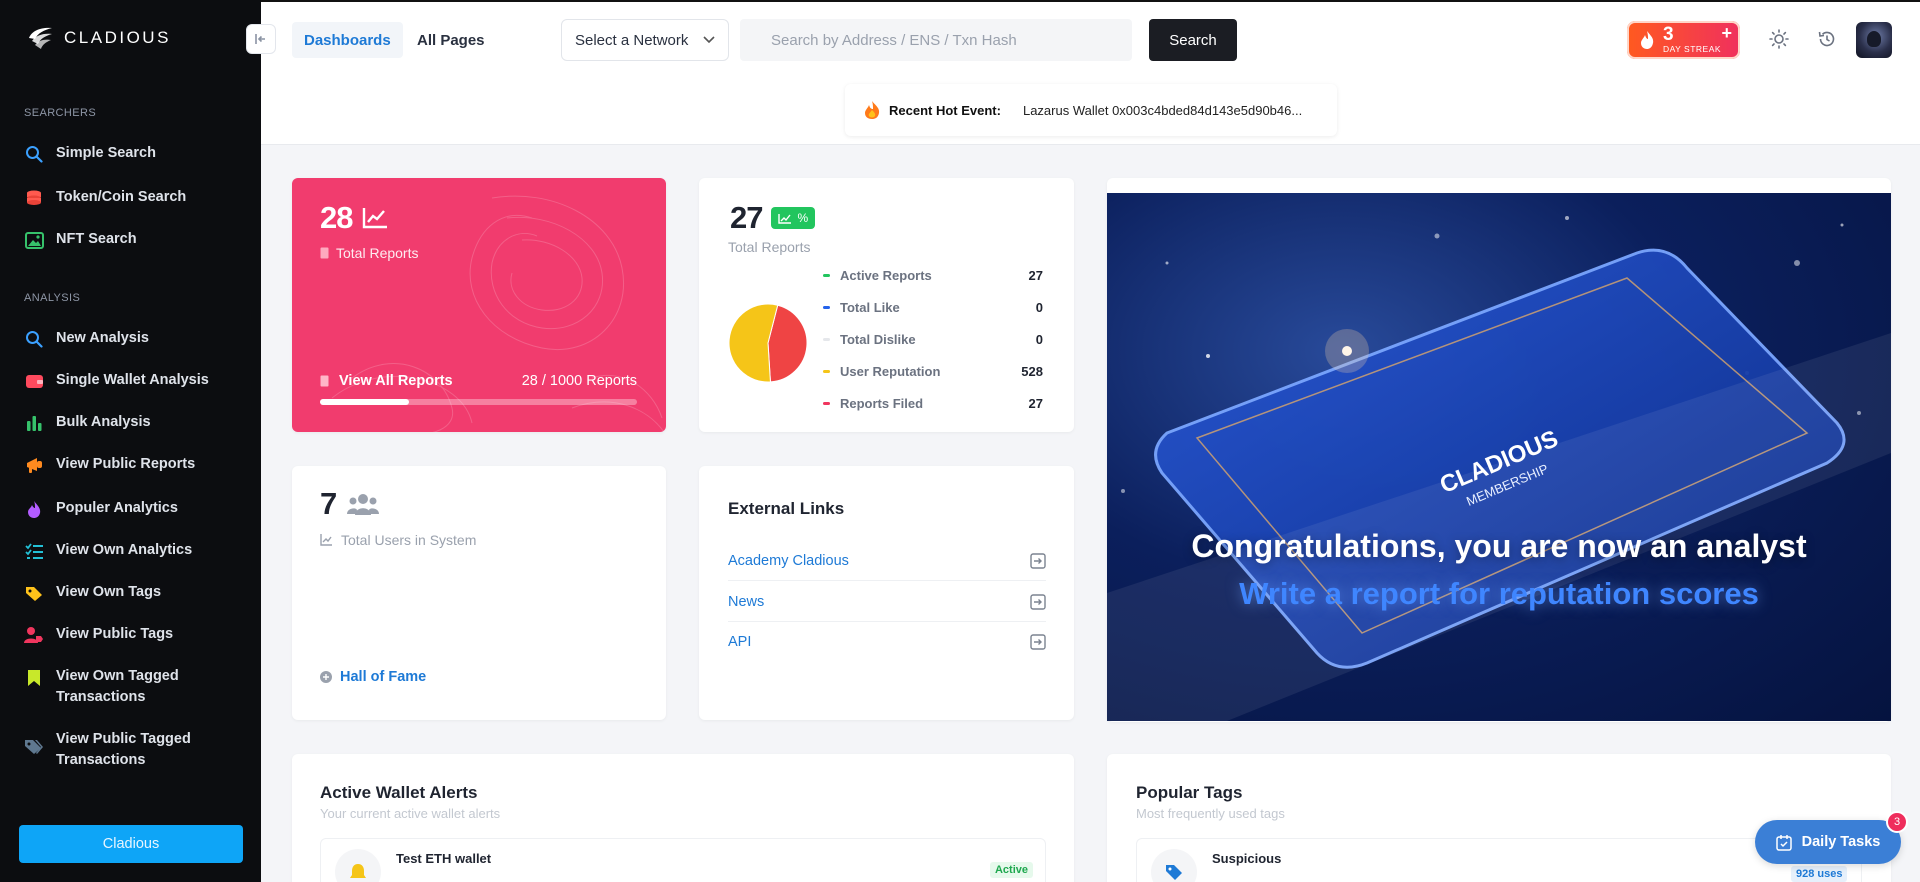 Image resolution: width=1920 pixels, height=882 pixels. Describe the element at coordinates (1032, 371) in the screenshot. I see `legend-value: 528` at that location.